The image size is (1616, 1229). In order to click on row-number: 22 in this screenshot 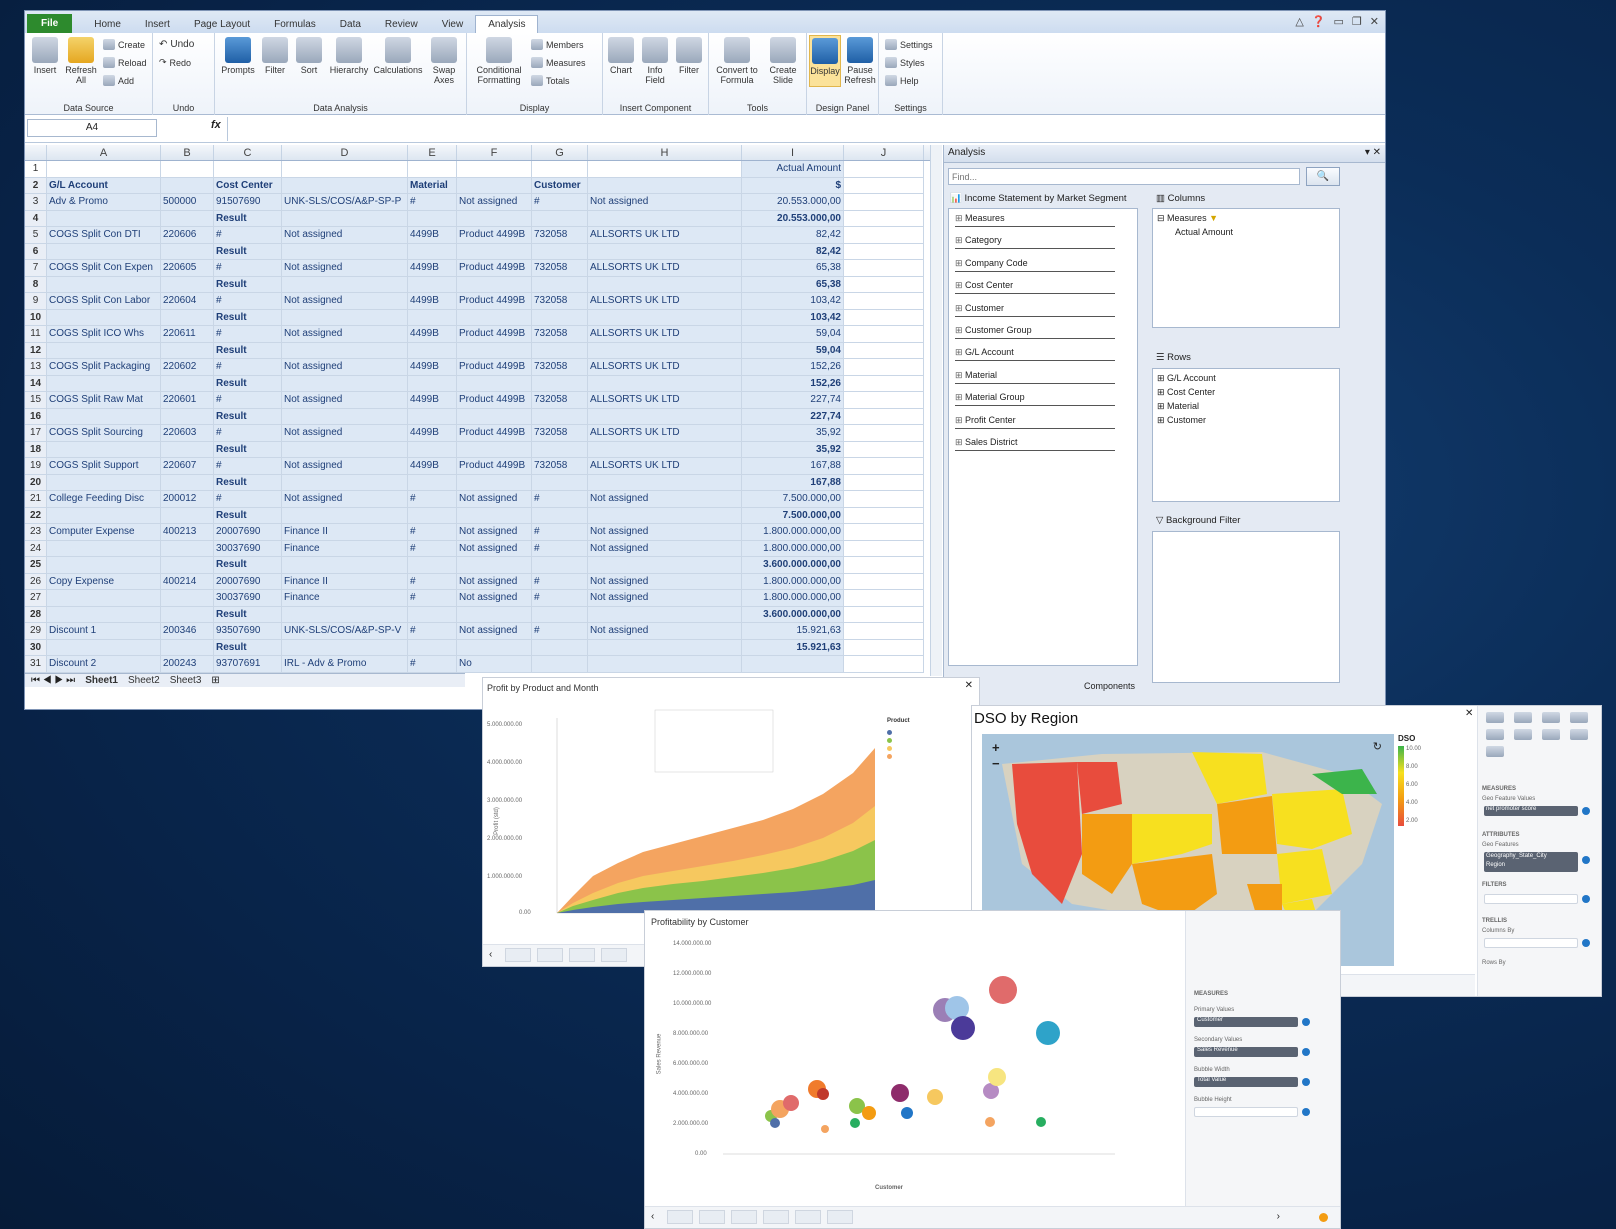, I will do `click(36, 515)`.